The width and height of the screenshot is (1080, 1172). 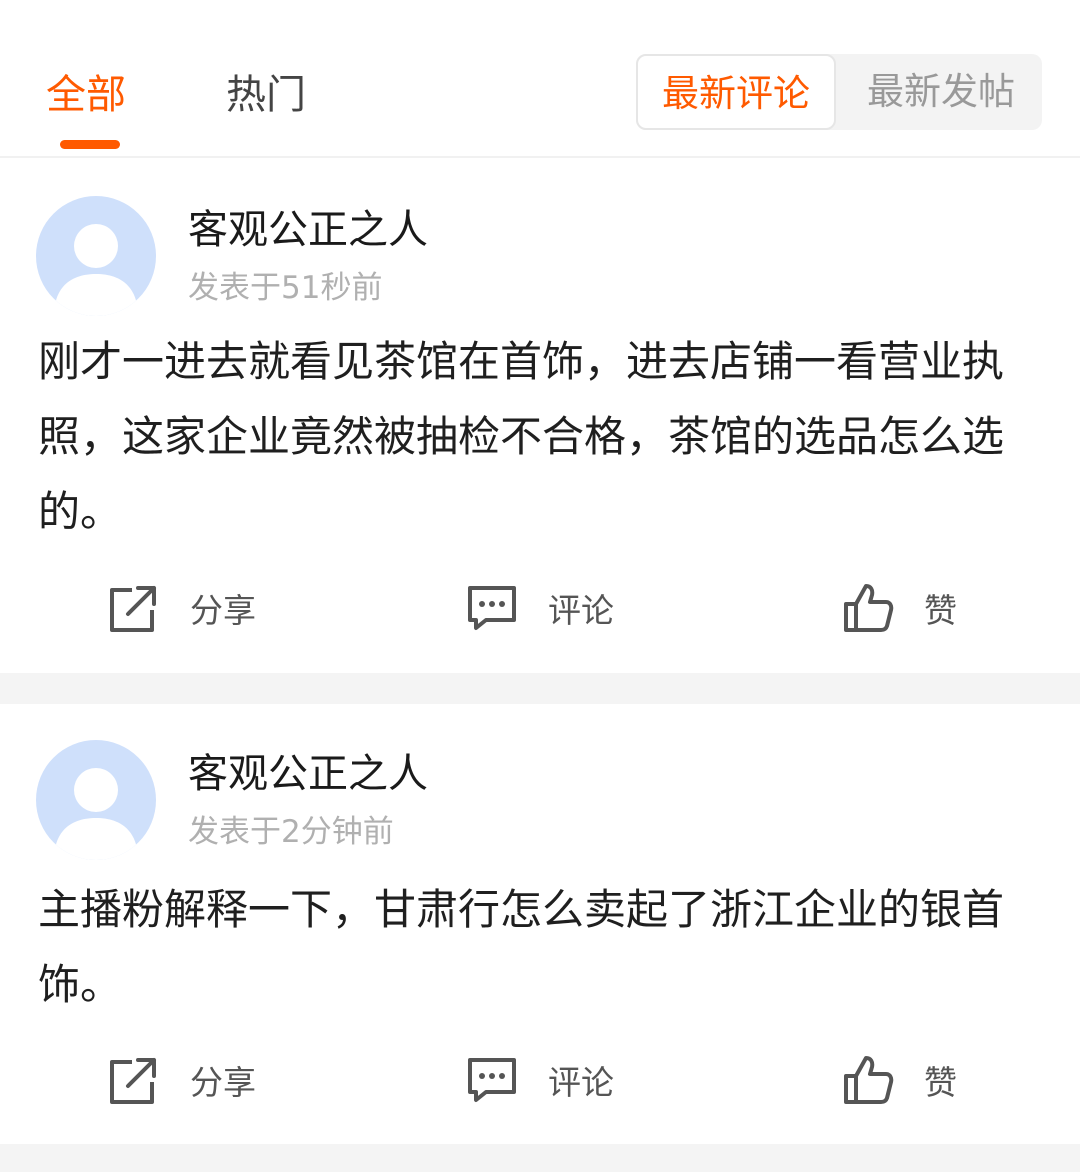 I want to click on sort-toggle: 最新评论 最新发帖, so click(x=839, y=92).